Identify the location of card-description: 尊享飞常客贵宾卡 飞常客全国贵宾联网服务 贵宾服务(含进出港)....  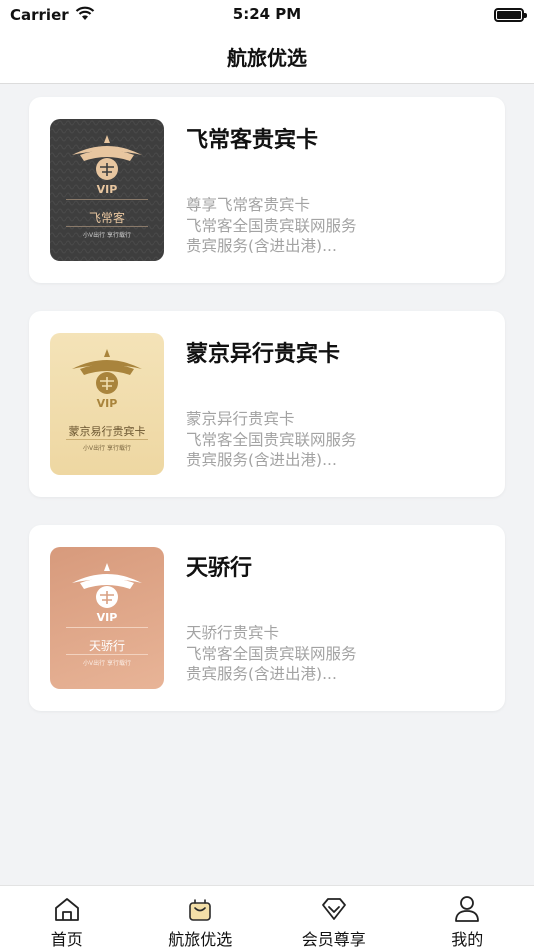
(271, 226).